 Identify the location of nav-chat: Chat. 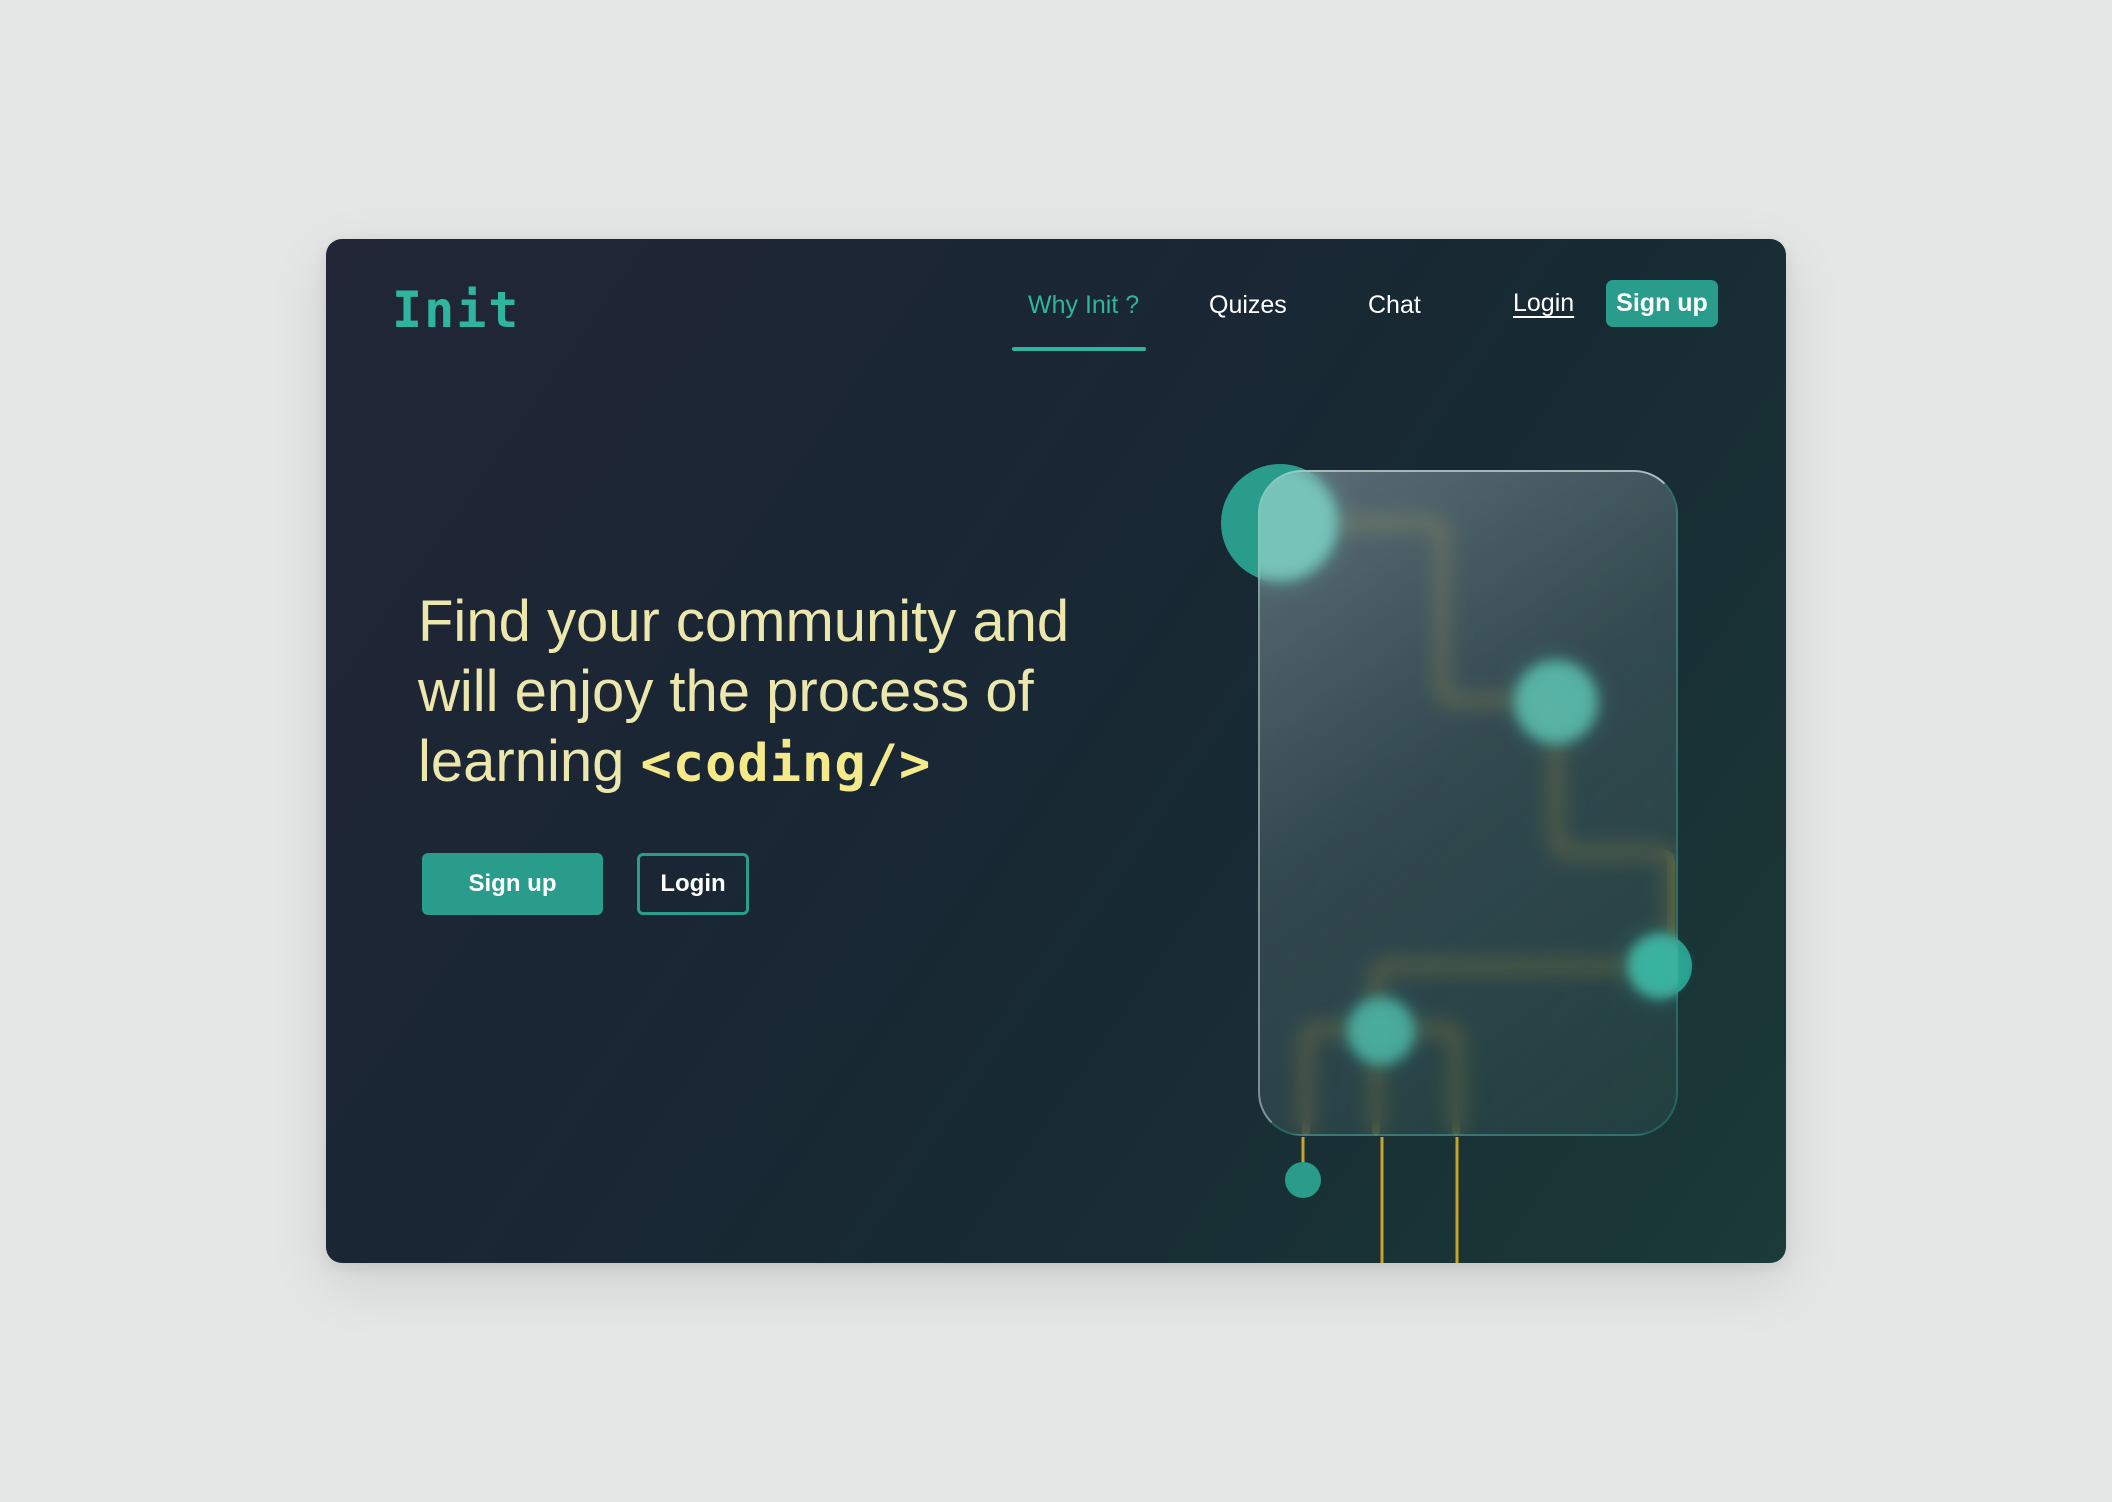
(1394, 305).